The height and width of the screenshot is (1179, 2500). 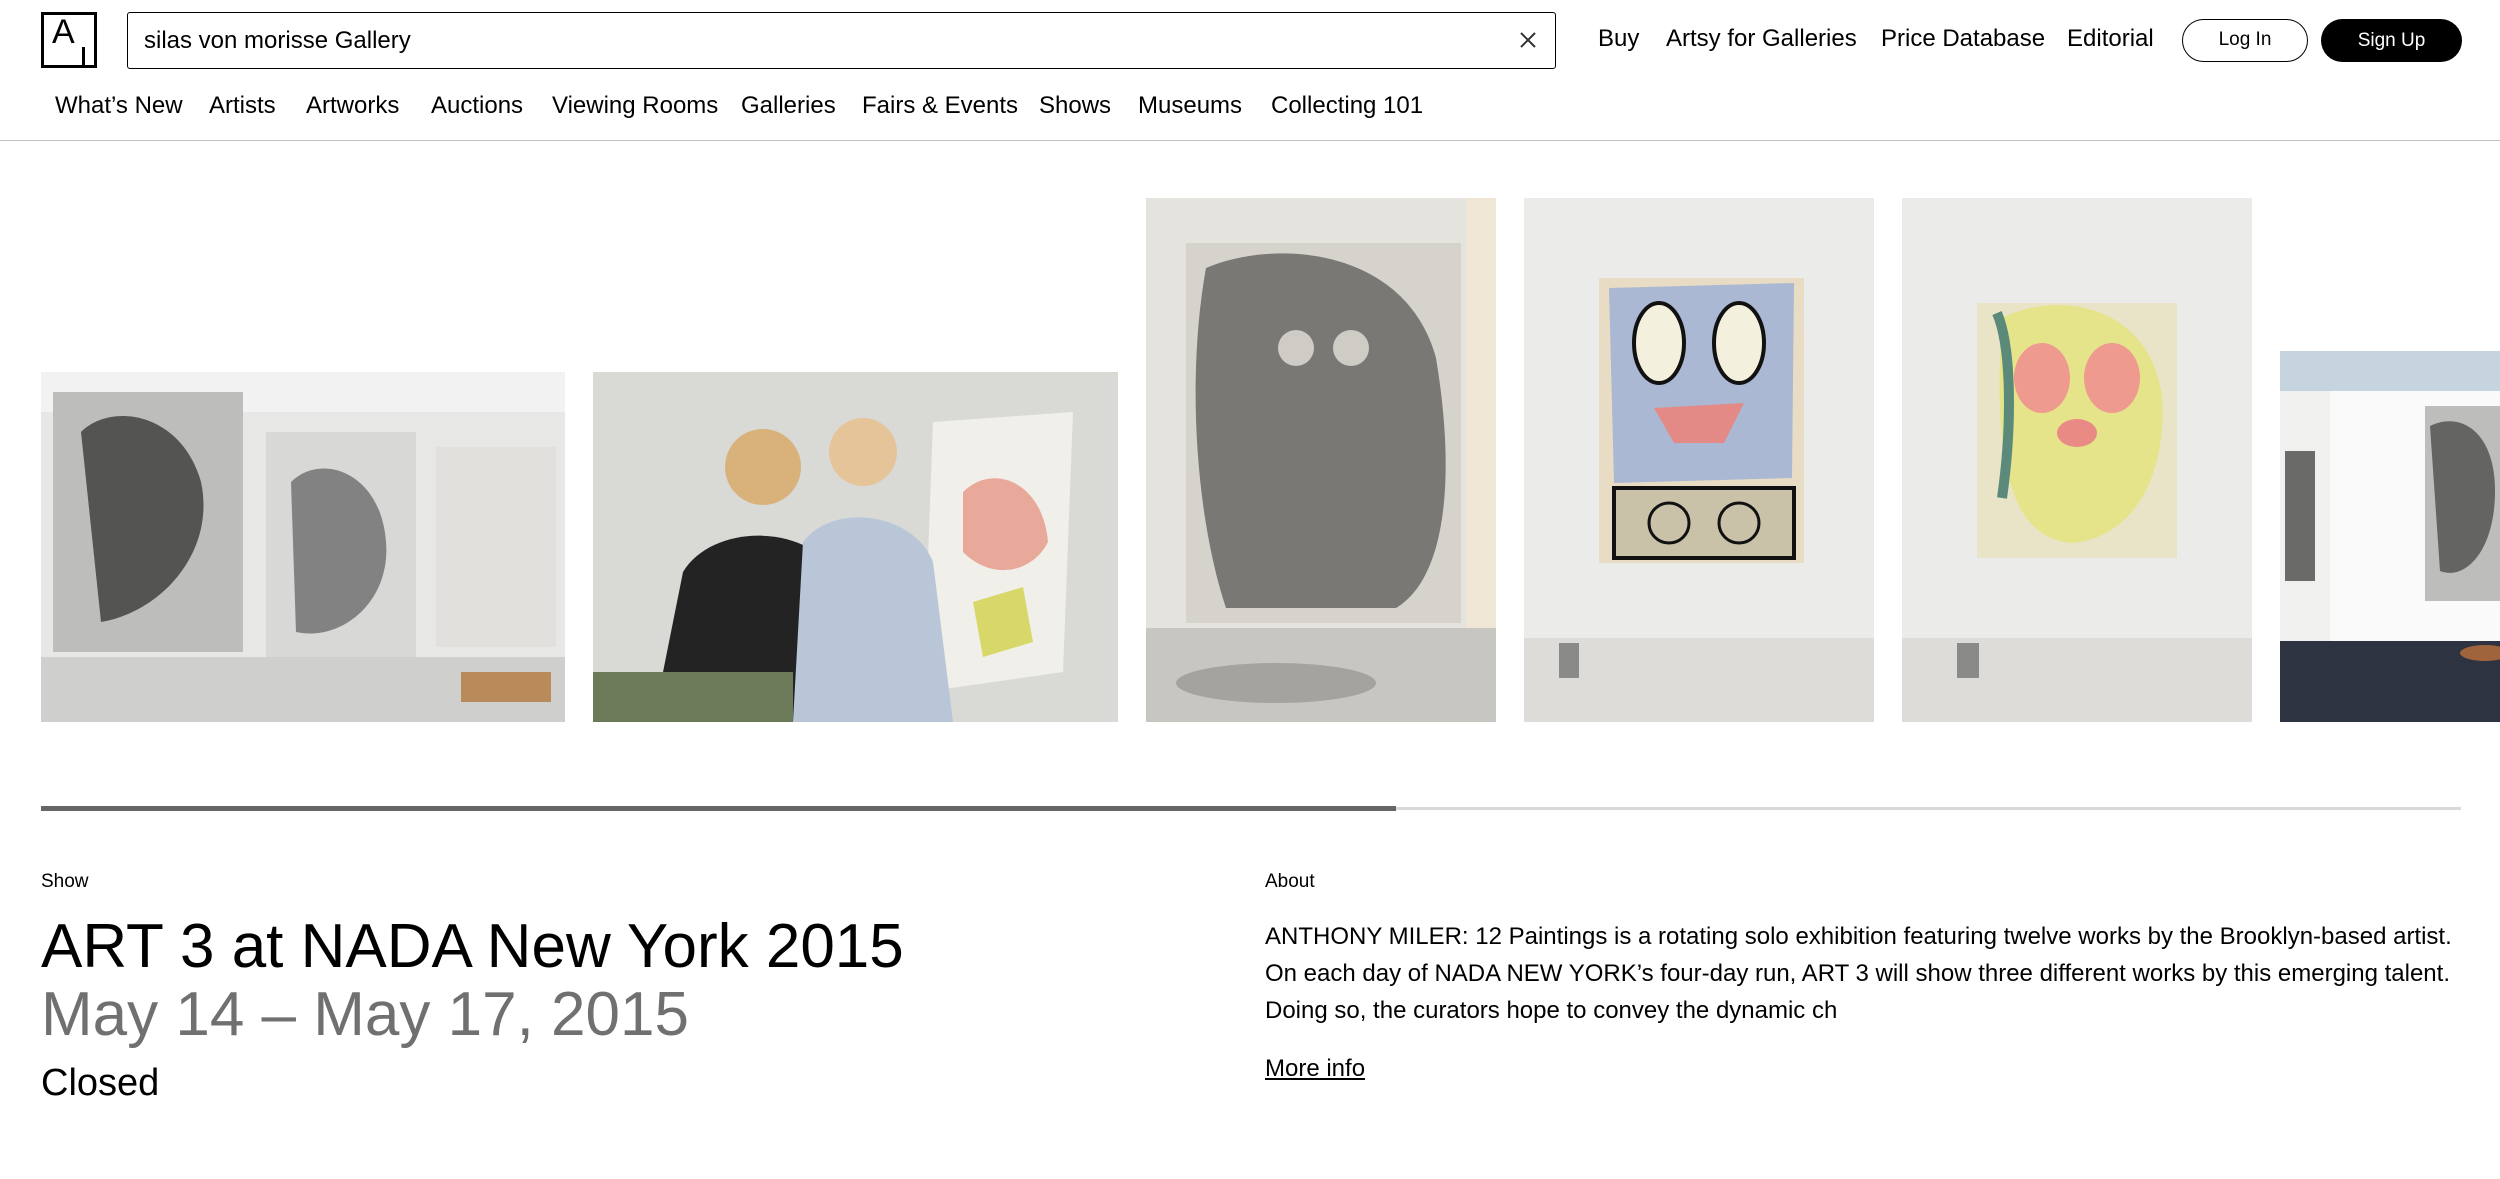 What do you see at coordinates (119, 106) in the screenshot?
I see `secnav-whats-new: What’s New` at bounding box center [119, 106].